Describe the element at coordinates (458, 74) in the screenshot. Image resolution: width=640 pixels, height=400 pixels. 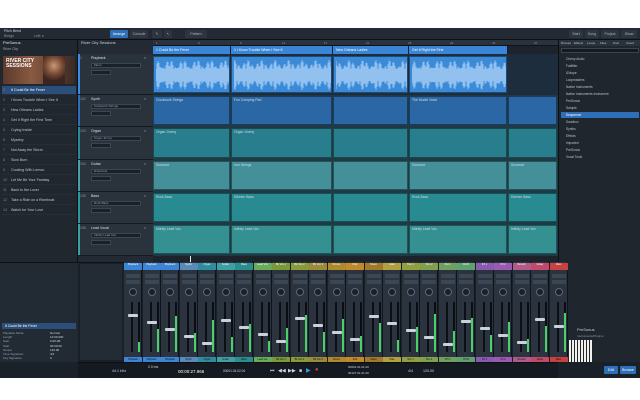
I see `audio-clip` at that location.